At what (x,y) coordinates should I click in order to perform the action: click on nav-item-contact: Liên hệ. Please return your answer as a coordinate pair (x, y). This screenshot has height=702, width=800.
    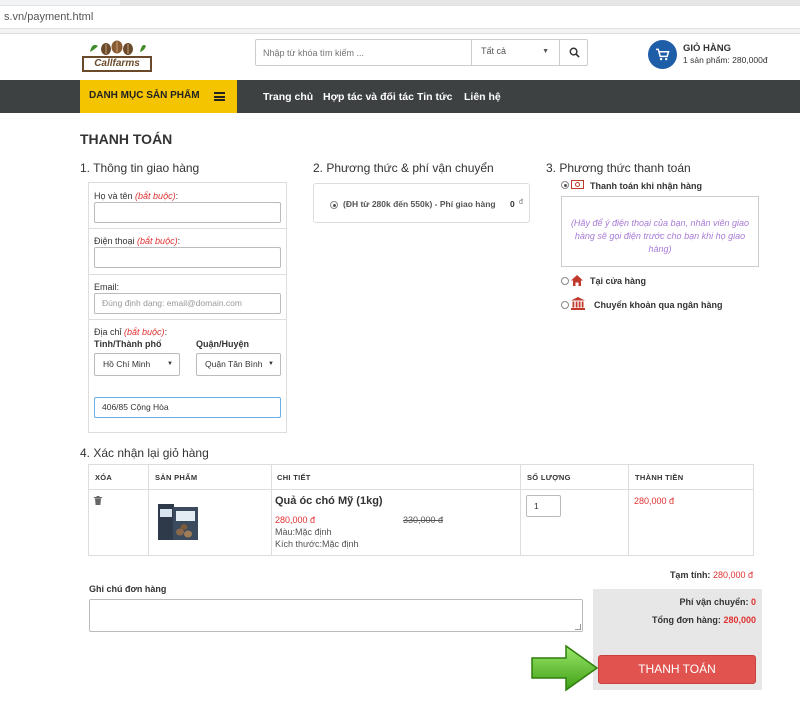
    Looking at the image, I should click on (482, 97).